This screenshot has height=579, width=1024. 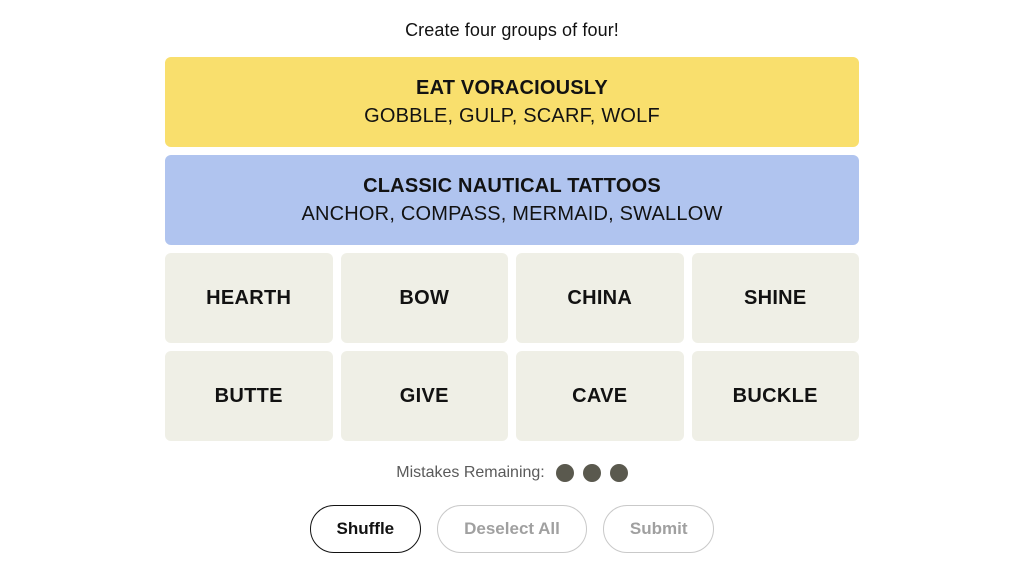 What do you see at coordinates (600, 396) in the screenshot?
I see `word-tile: CAVE` at bounding box center [600, 396].